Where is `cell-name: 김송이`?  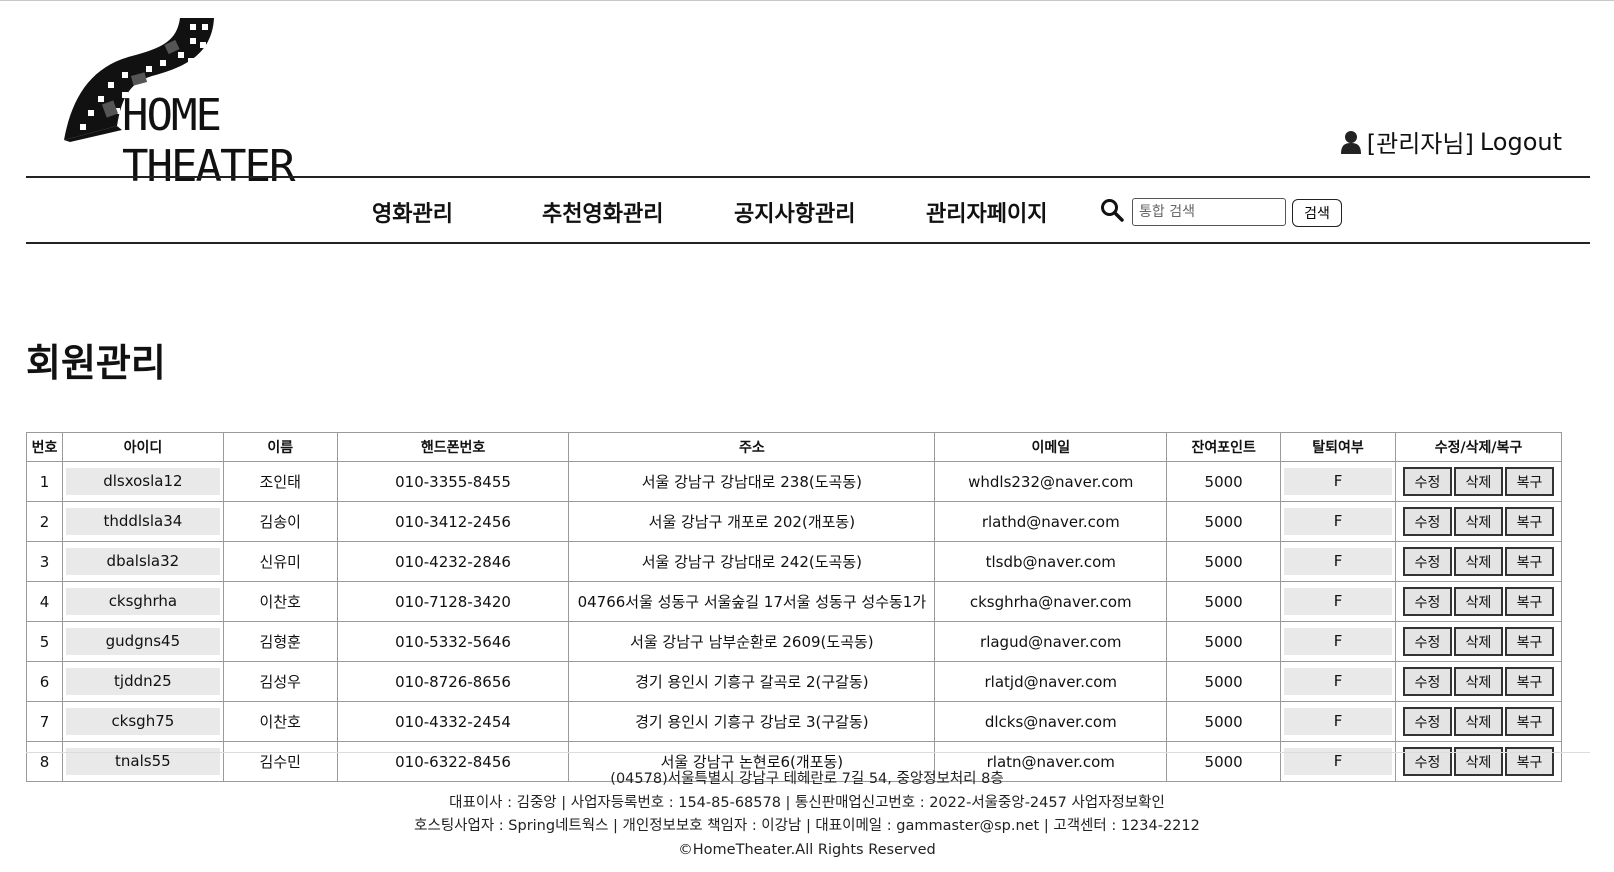
cell-name: 김송이 is located at coordinates (280, 521).